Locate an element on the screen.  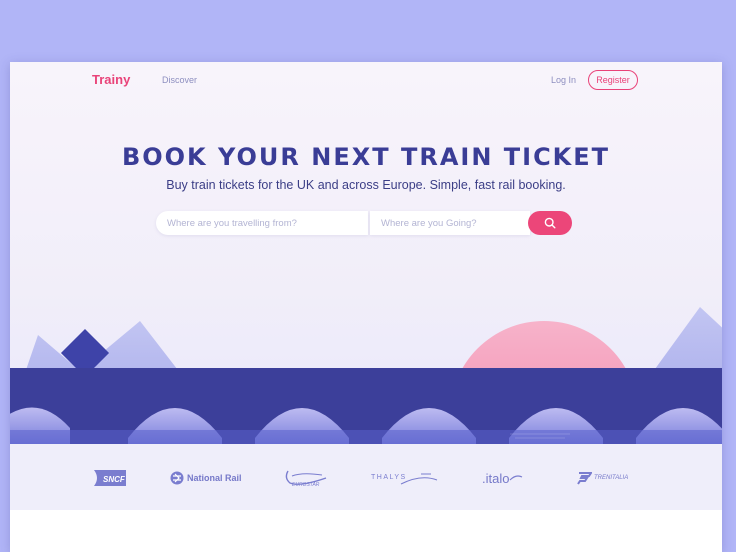
thalys-icon: THALYS is located at coordinates (404, 479).